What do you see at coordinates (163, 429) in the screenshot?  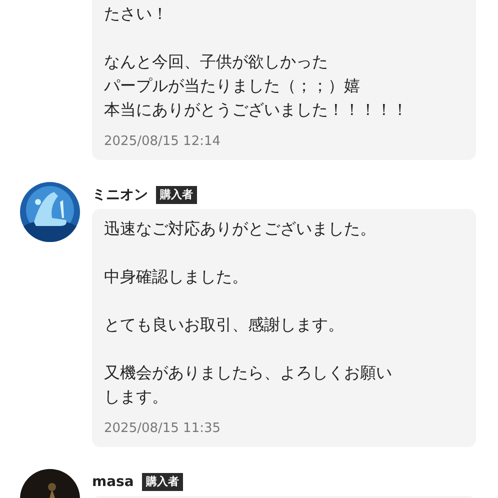 I see `timestamp: 2025/08/15 11:35` at bounding box center [163, 429].